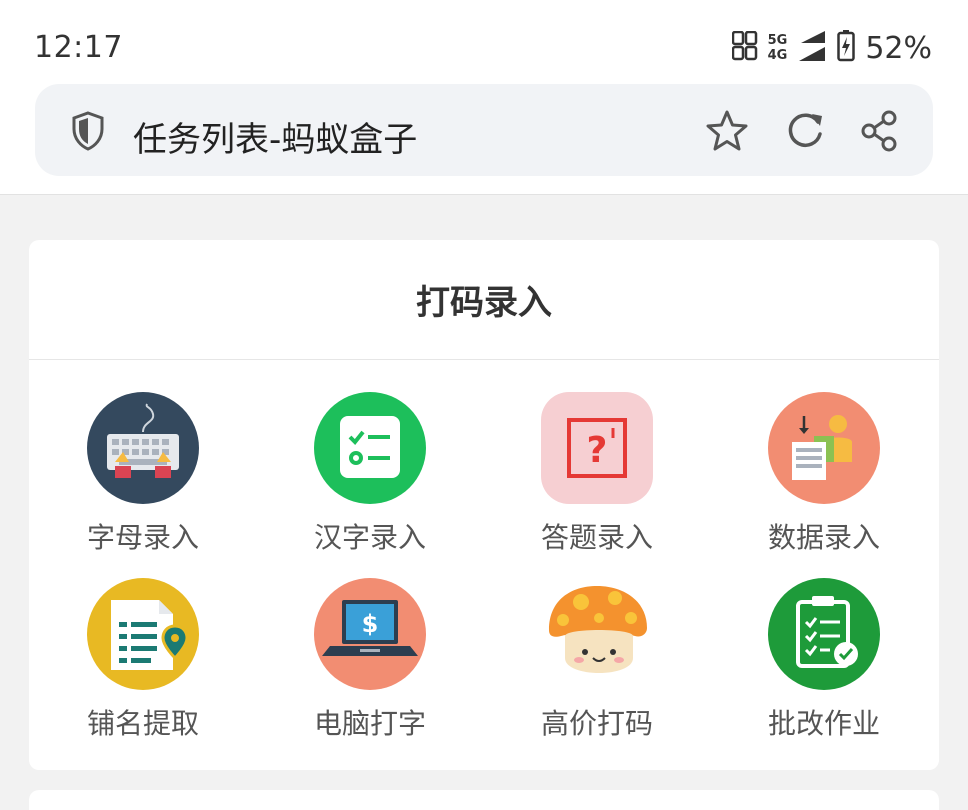 This screenshot has width=968, height=810. I want to click on document-pin-icon, so click(143, 634).